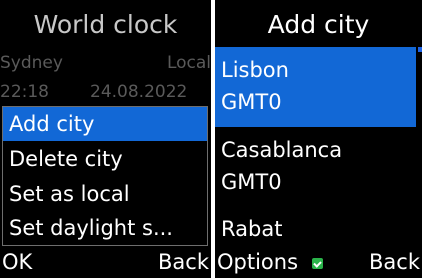 The width and height of the screenshot is (422, 278). What do you see at coordinates (251, 229) in the screenshot?
I see `city-list-item-name: Rabat` at bounding box center [251, 229].